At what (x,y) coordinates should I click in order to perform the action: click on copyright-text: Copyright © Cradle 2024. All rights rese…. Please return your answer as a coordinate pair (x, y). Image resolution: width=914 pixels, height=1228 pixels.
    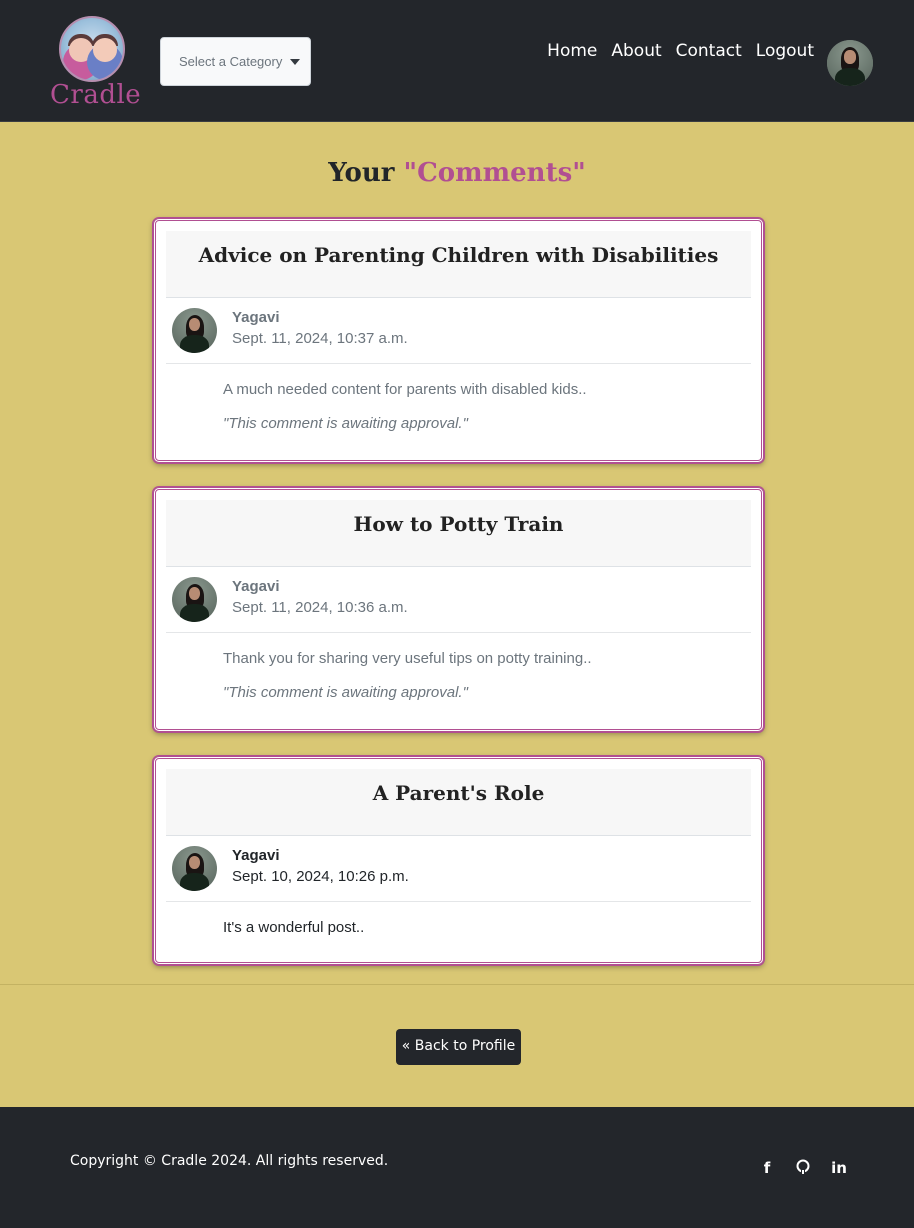
    Looking at the image, I should click on (229, 1161).